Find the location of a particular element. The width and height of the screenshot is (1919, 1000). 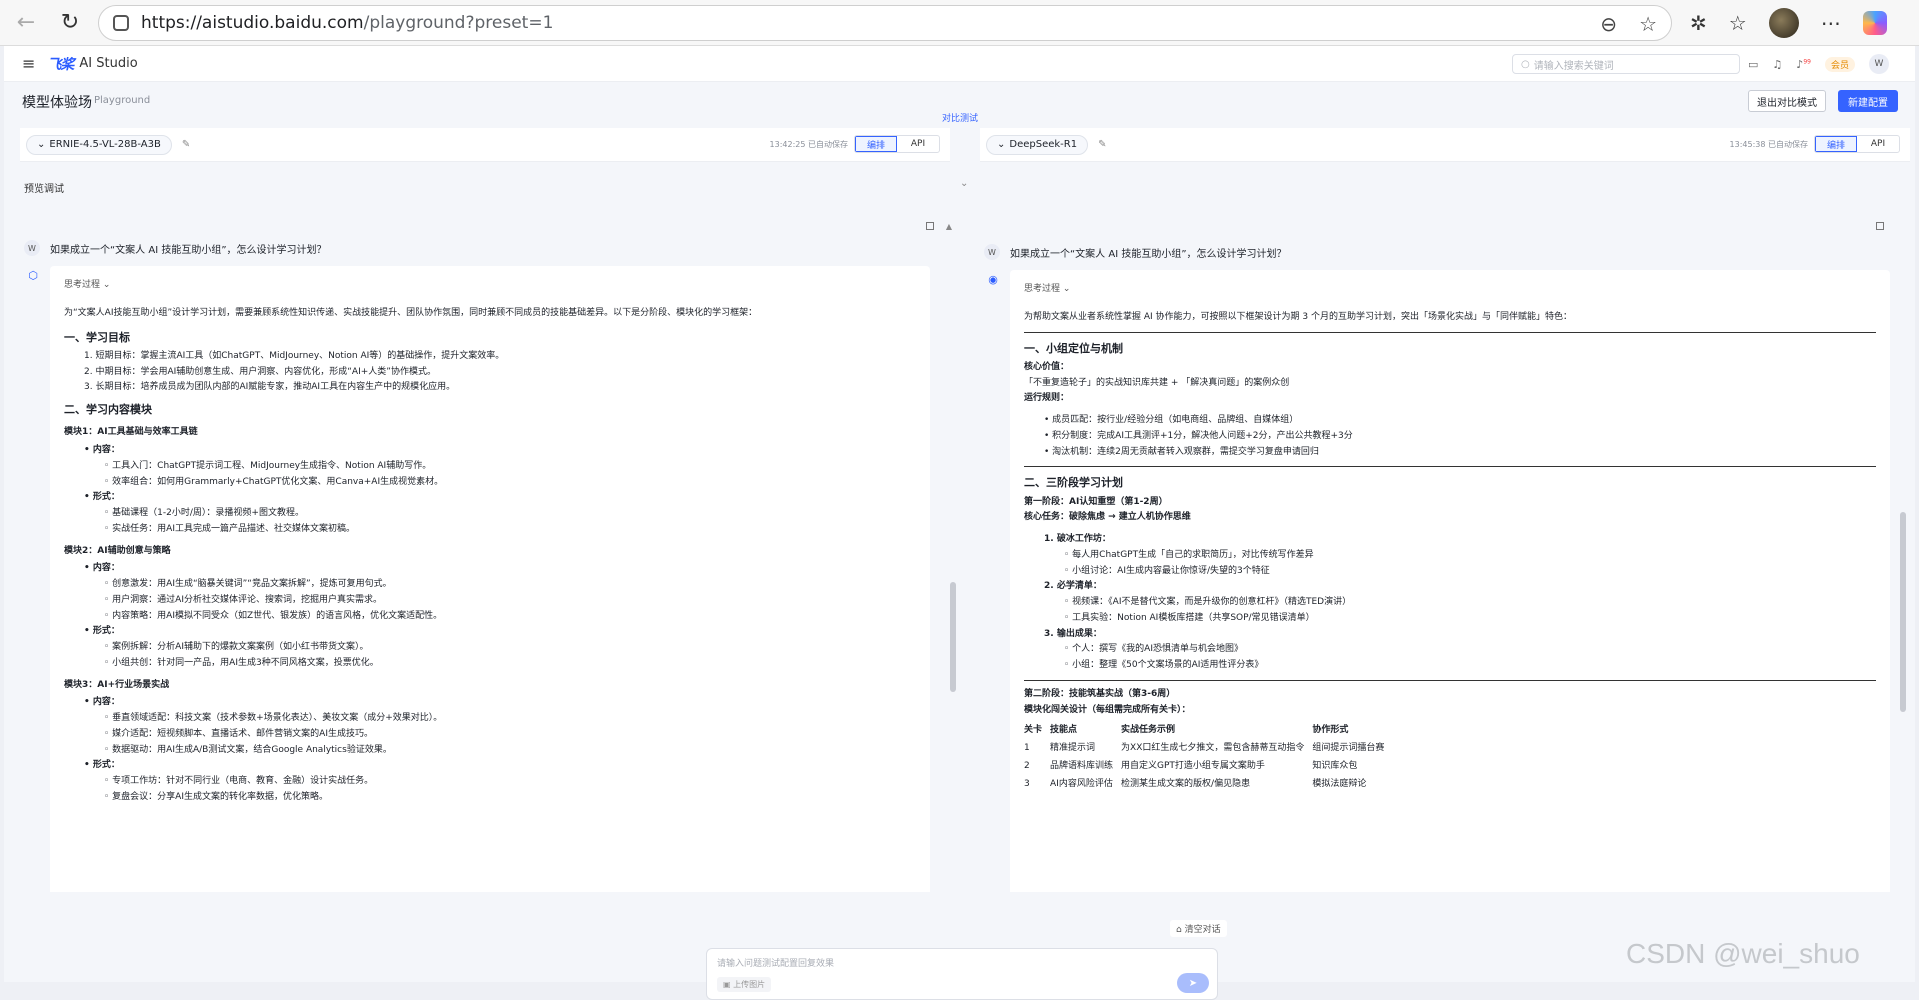

compare-tag: 对比测试 is located at coordinates (960, 119).